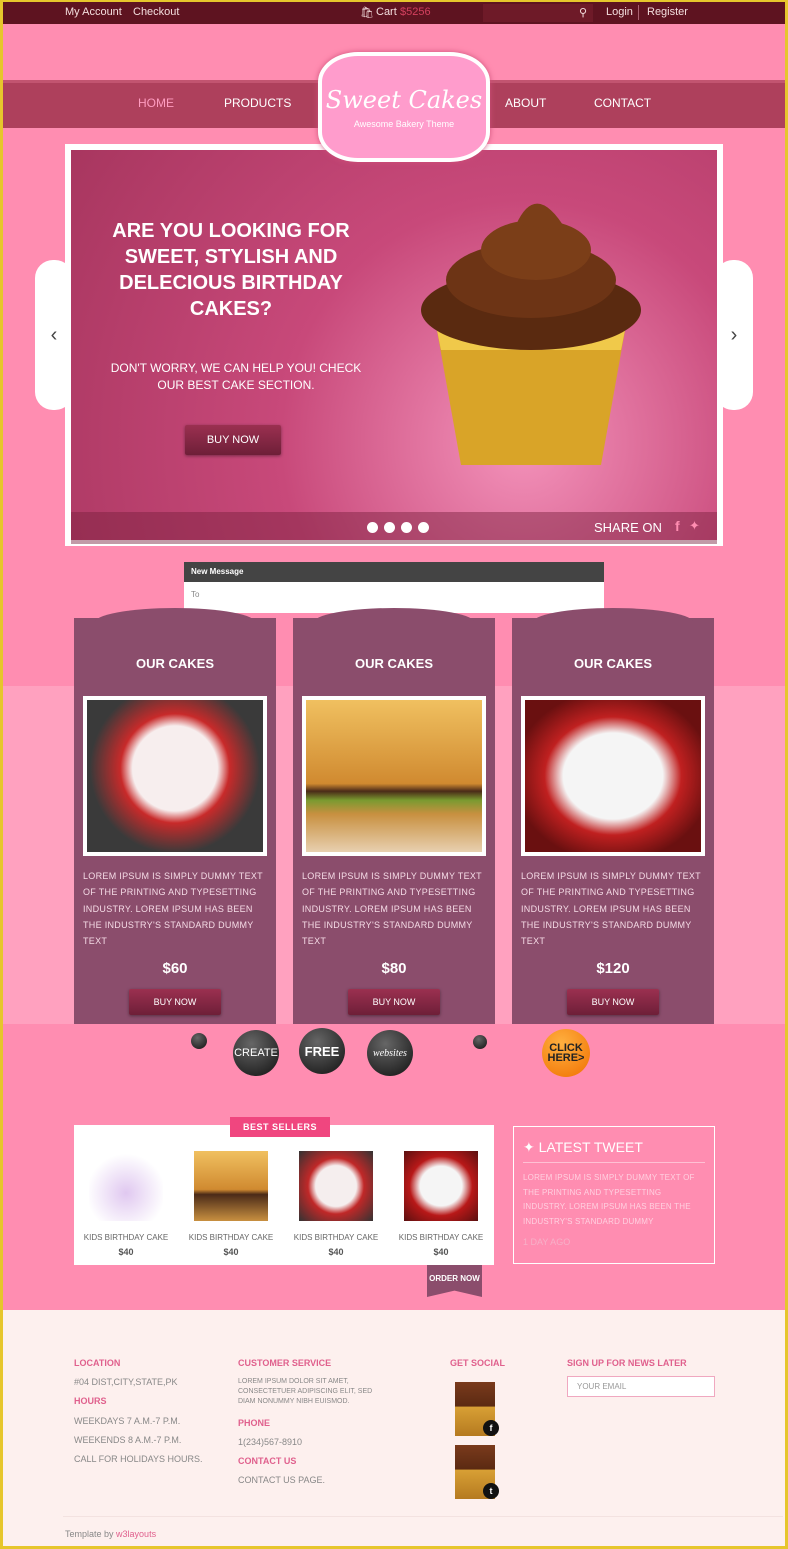 The image size is (788, 1549). Describe the element at coordinates (538, 13) in the screenshot. I see `search-input` at that location.